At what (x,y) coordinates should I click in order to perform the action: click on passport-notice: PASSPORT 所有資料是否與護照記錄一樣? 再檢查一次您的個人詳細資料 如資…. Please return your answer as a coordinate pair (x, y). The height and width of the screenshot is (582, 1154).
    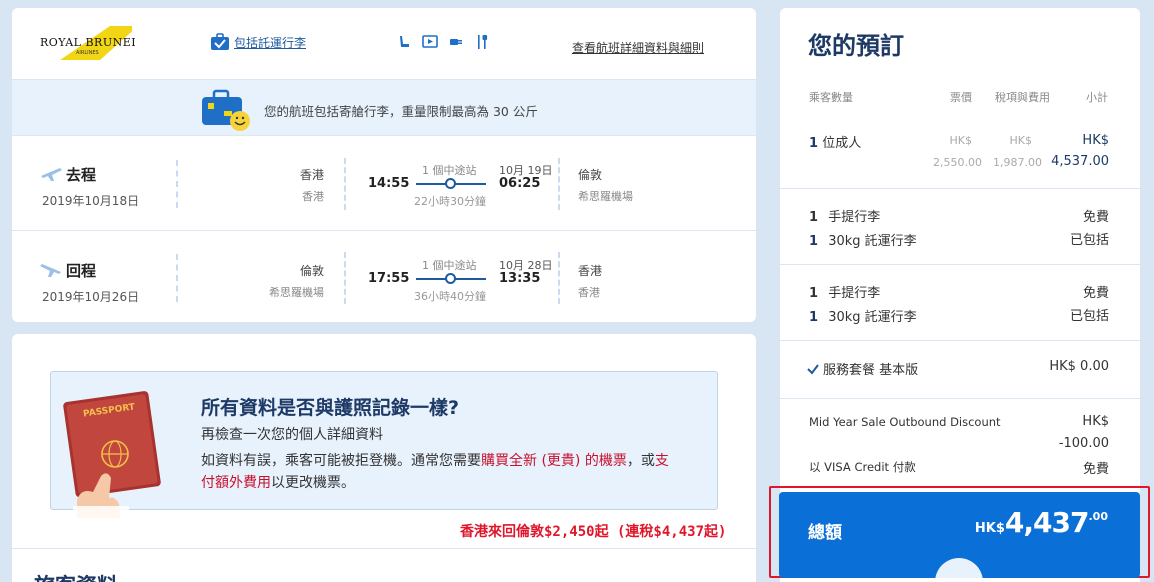
    Looking at the image, I should click on (384, 444).